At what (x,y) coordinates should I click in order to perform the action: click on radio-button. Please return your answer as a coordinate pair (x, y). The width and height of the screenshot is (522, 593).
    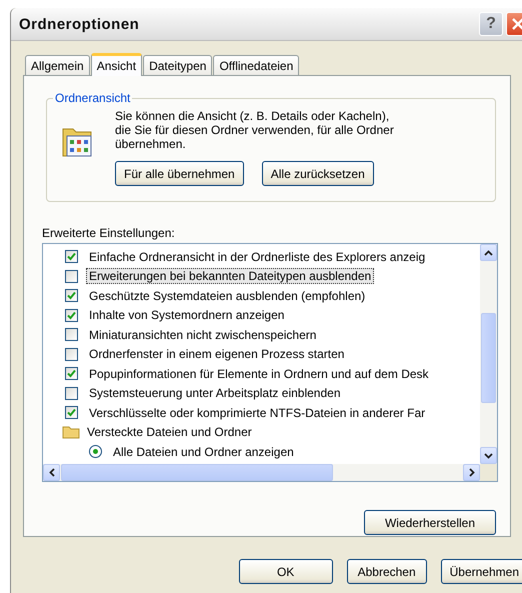
    Looking at the image, I should click on (95, 451).